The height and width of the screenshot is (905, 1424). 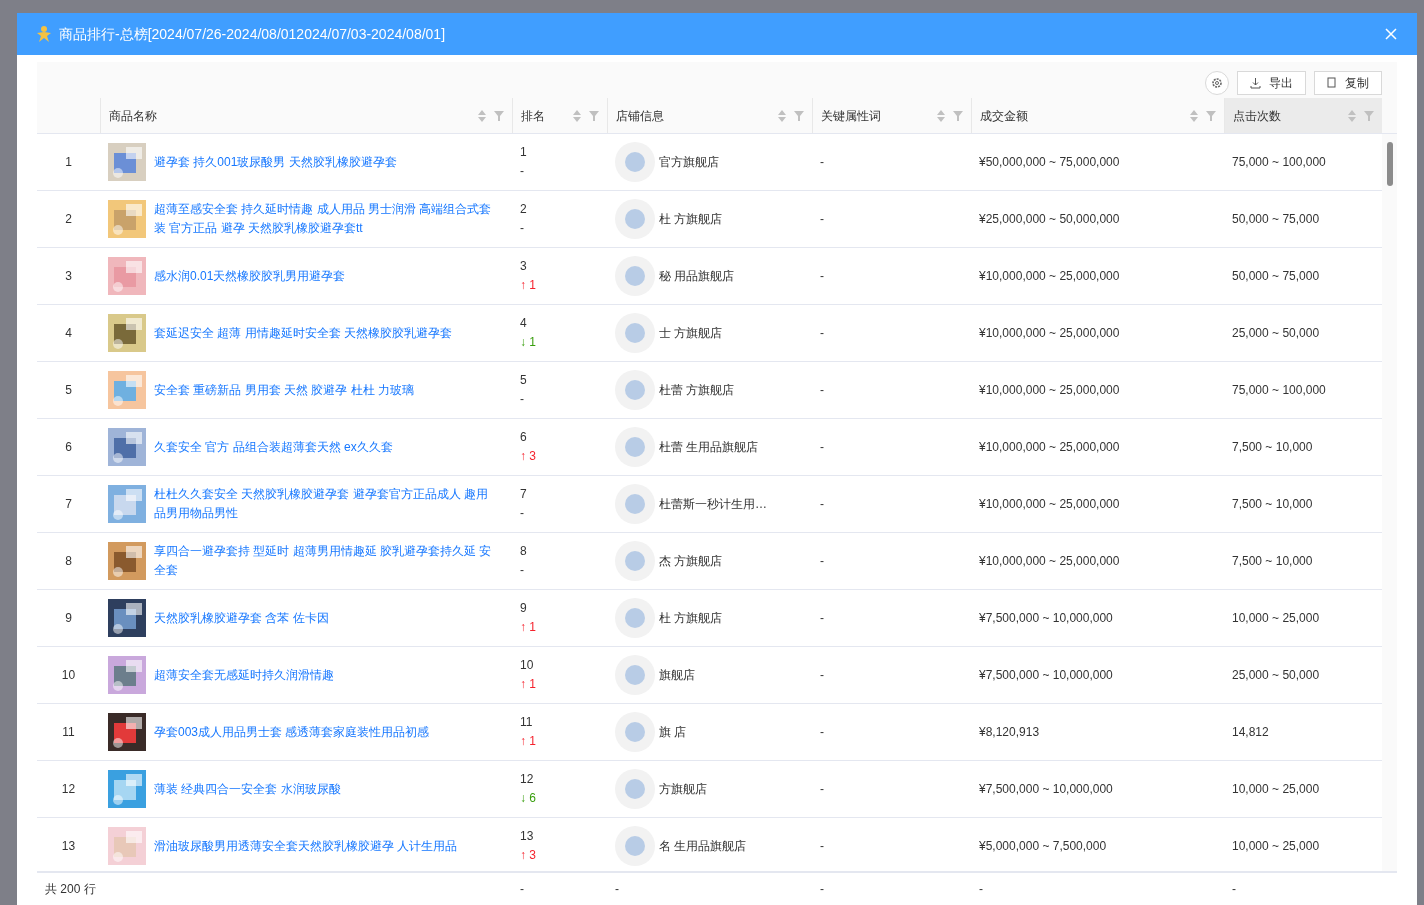 What do you see at coordinates (326, 276) in the screenshot?
I see `product-link: 感水润0.01天然橡胶胶乳男用避孕套` at bounding box center [326, 276].